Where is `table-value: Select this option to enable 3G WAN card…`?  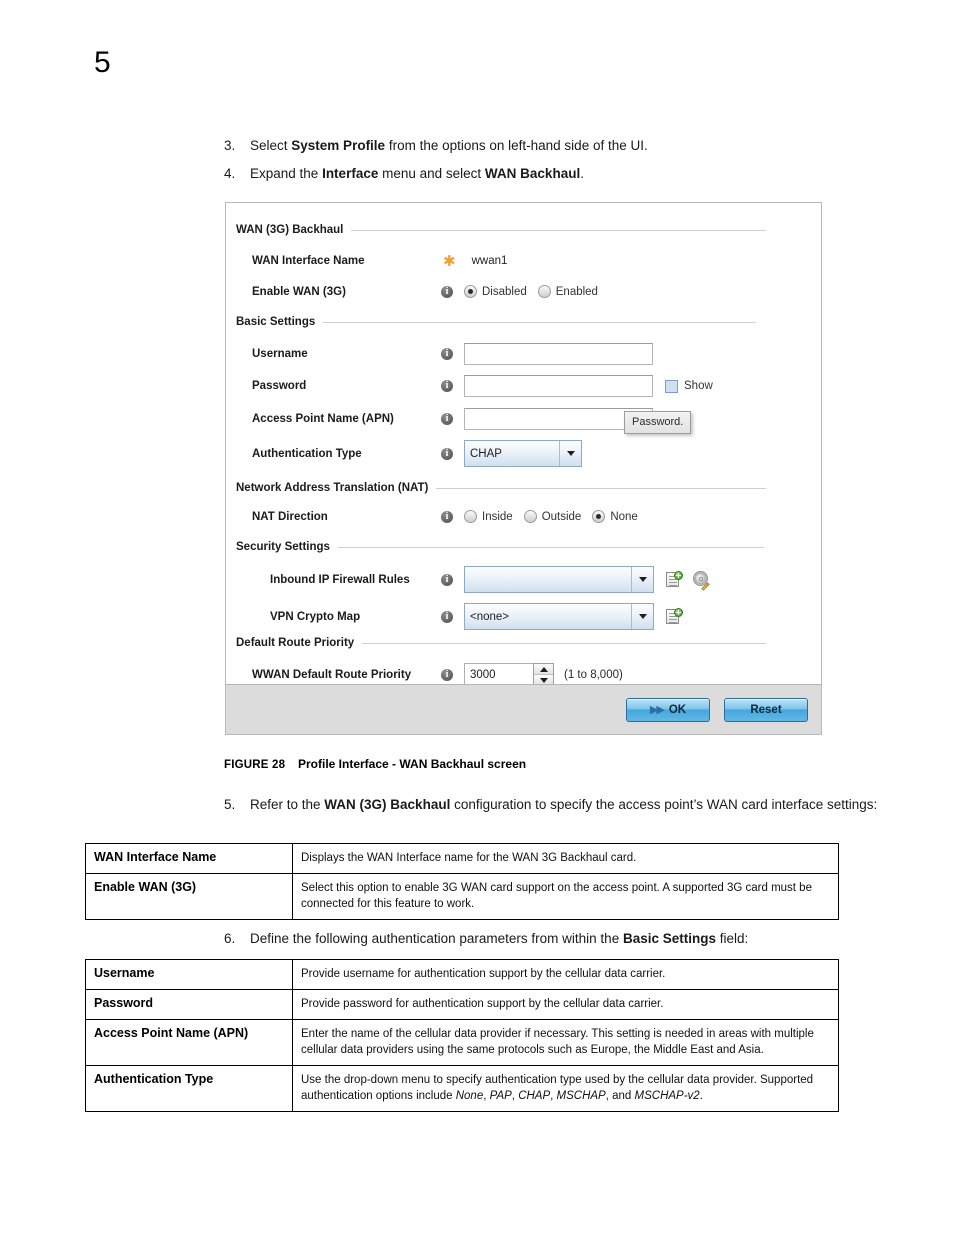 table-value: Select this option to enable 3G WAN card… is located at coordinates (565, 896).